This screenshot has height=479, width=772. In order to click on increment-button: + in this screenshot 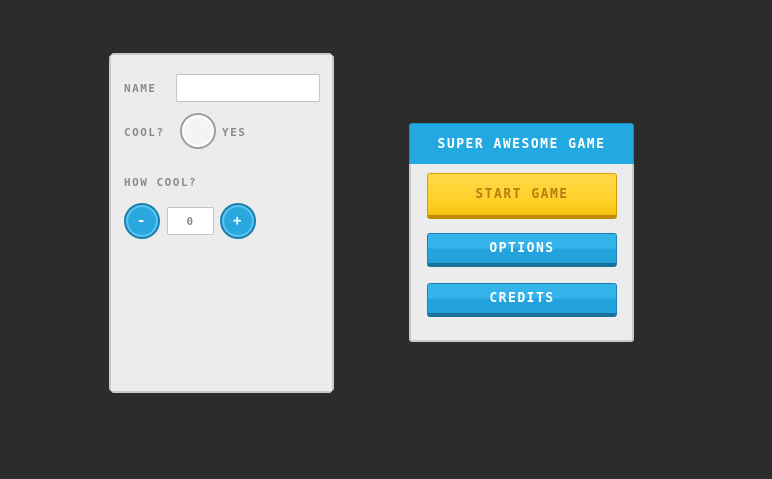, I will do `click(238, 221)`.